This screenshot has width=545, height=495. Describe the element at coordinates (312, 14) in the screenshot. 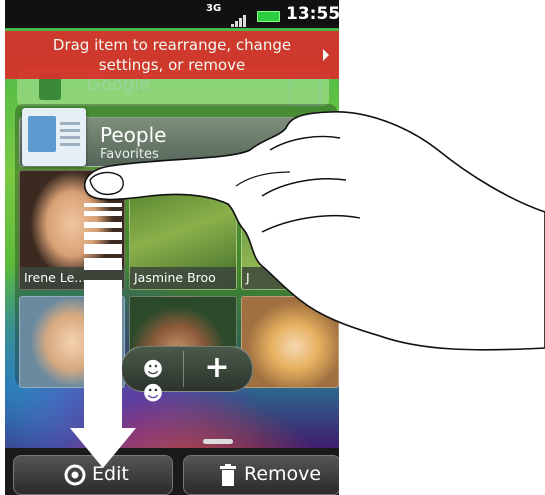

I see `clock: 13:55` at that location.